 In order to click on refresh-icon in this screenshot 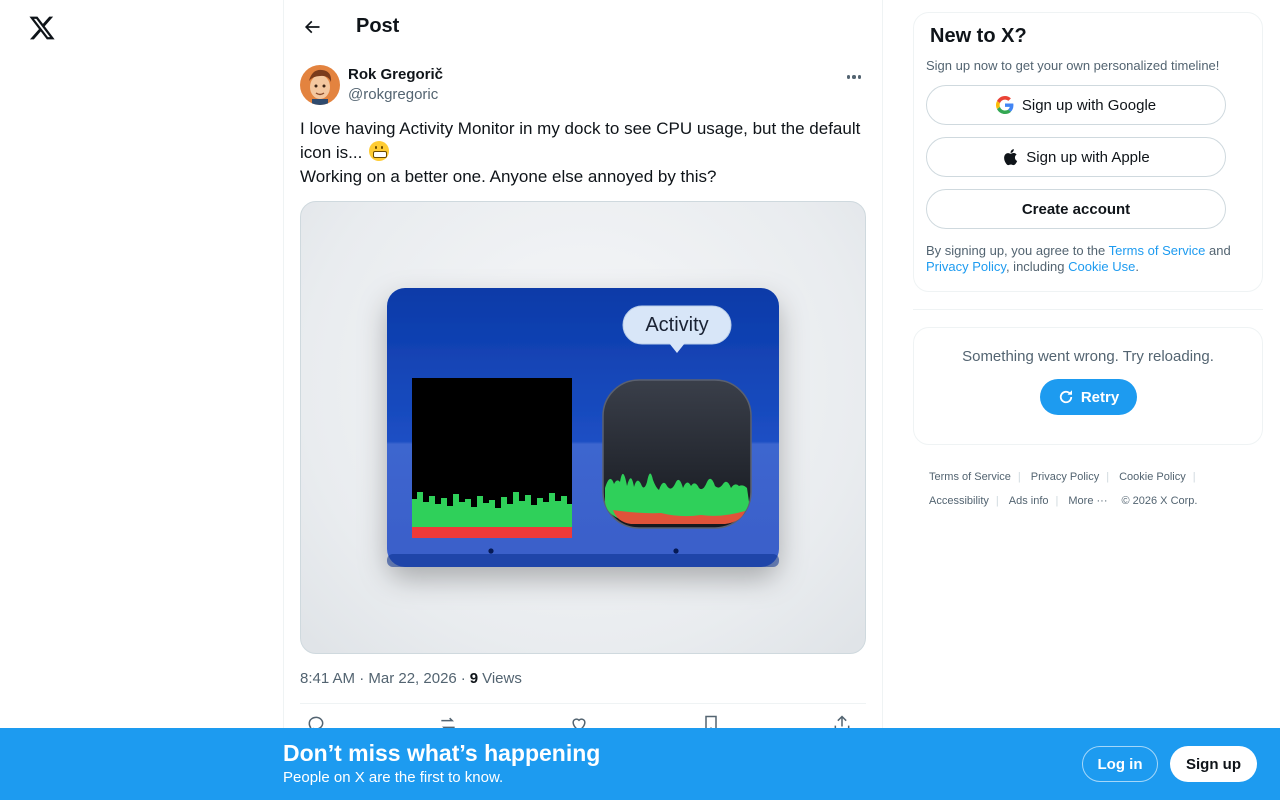, I will do `click(1065, 397)`.